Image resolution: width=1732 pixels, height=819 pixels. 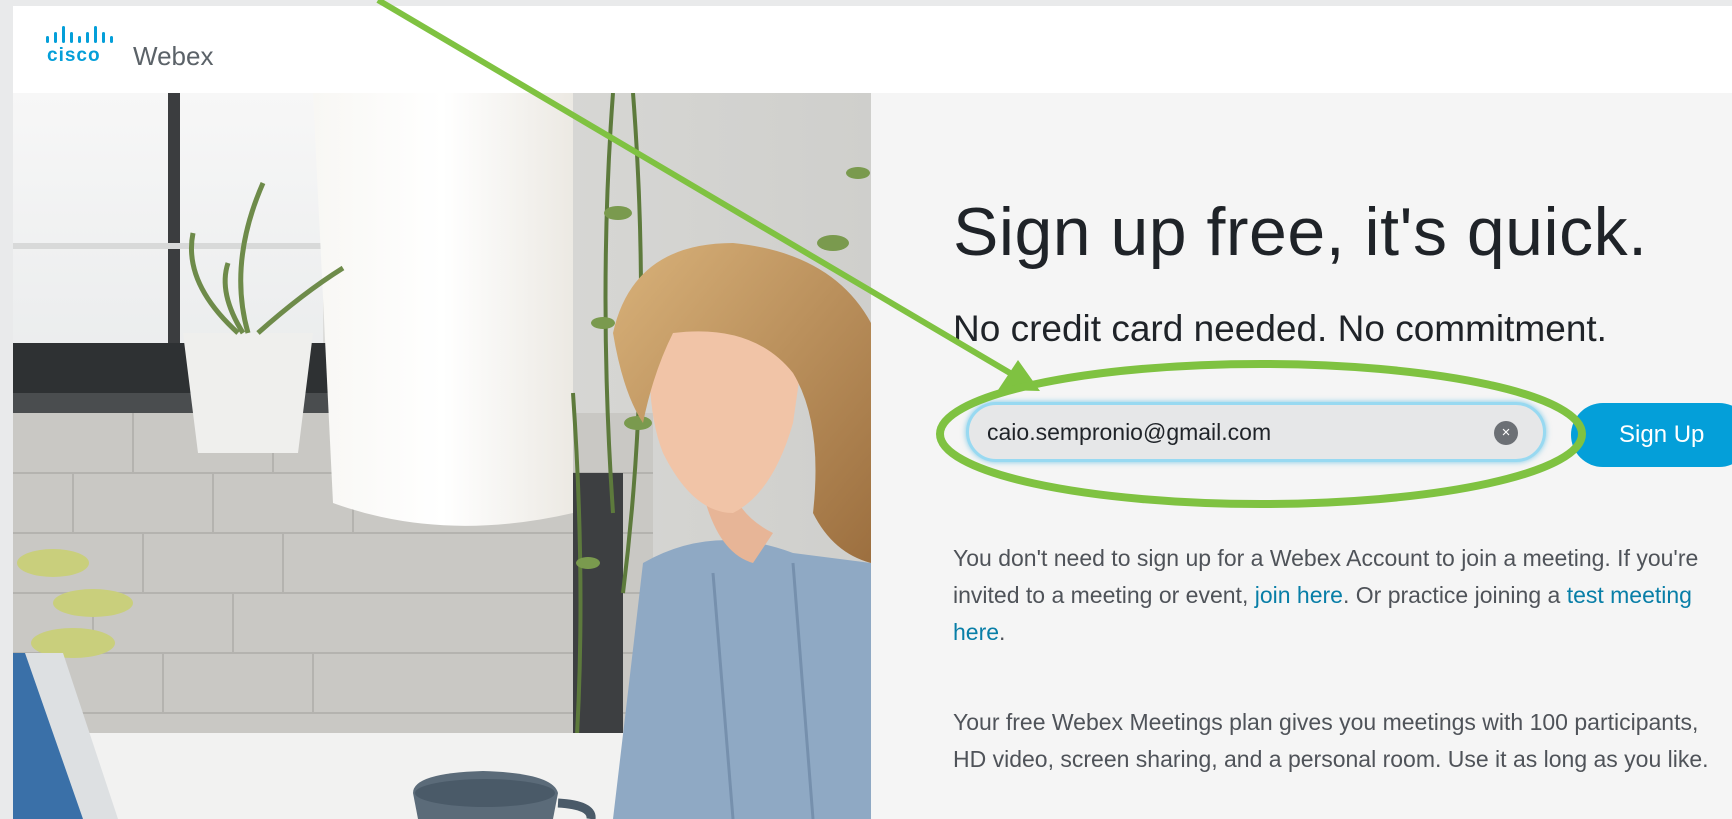 What do you see at coordinates (872, 49) in the screenshot?
I see `site-header: cisco Webex` at bounding box center [872, 49].